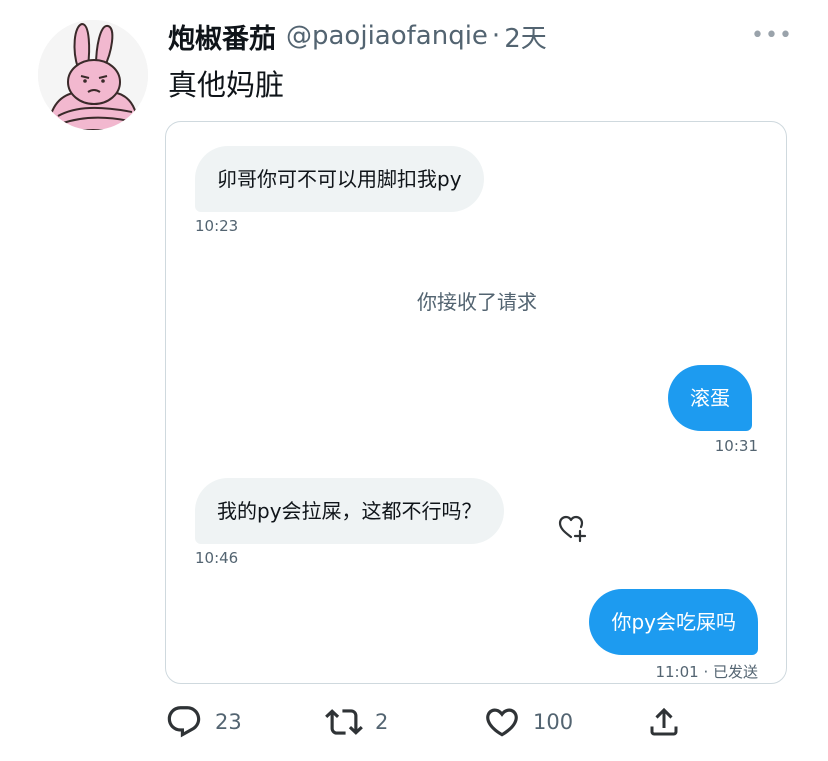  Describe the element at coordinates (572, 527) in the screenshot. I see `heart-add-icon` at that location.